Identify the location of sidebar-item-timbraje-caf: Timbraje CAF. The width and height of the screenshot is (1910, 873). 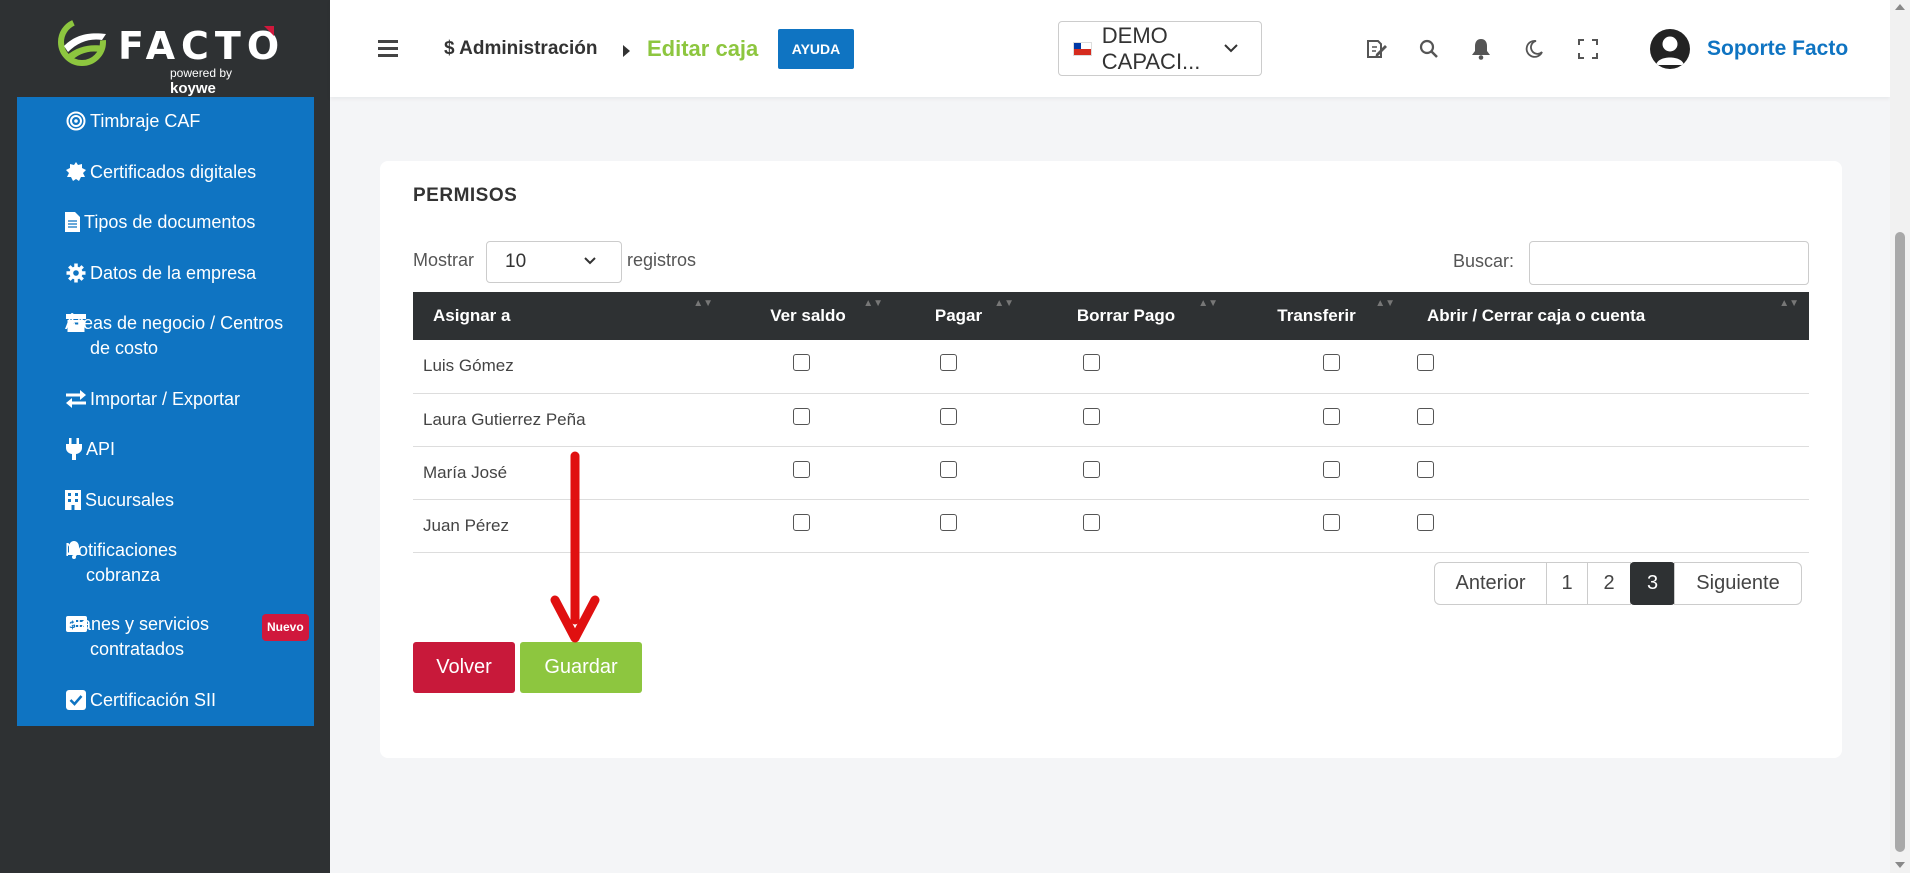
(132, 121).